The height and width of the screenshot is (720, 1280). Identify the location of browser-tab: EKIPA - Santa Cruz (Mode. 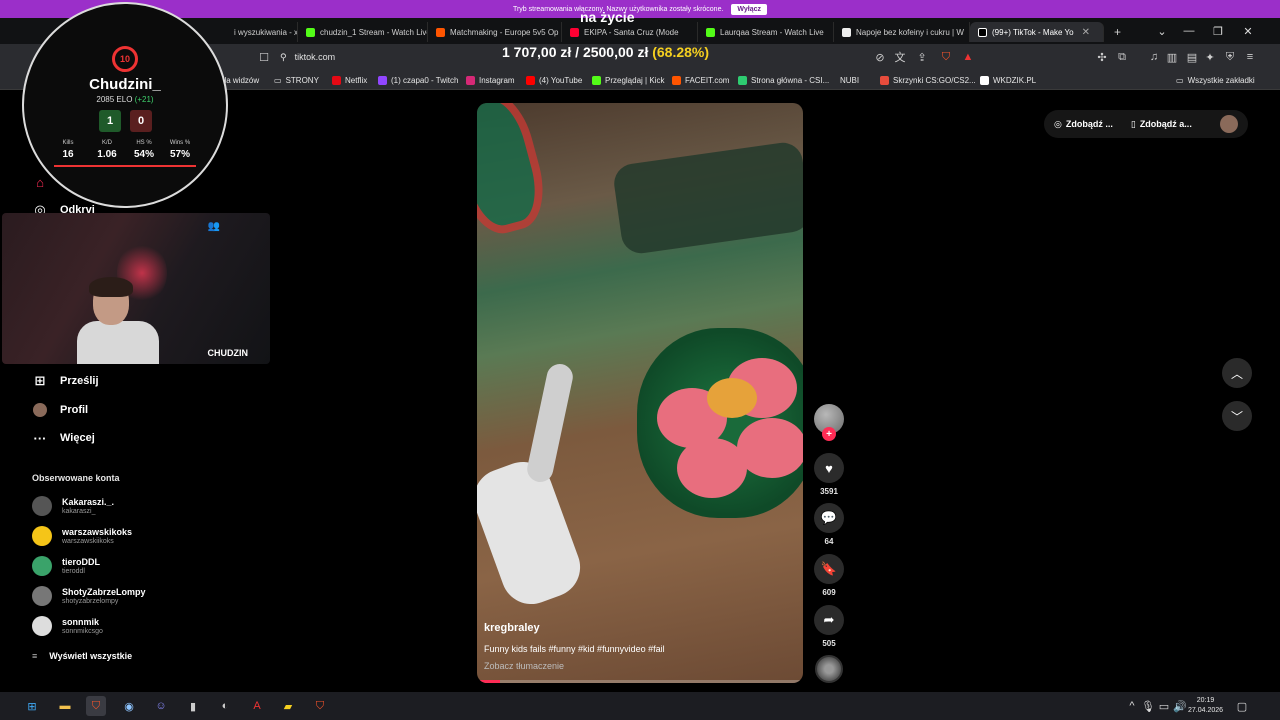
(630, 32).